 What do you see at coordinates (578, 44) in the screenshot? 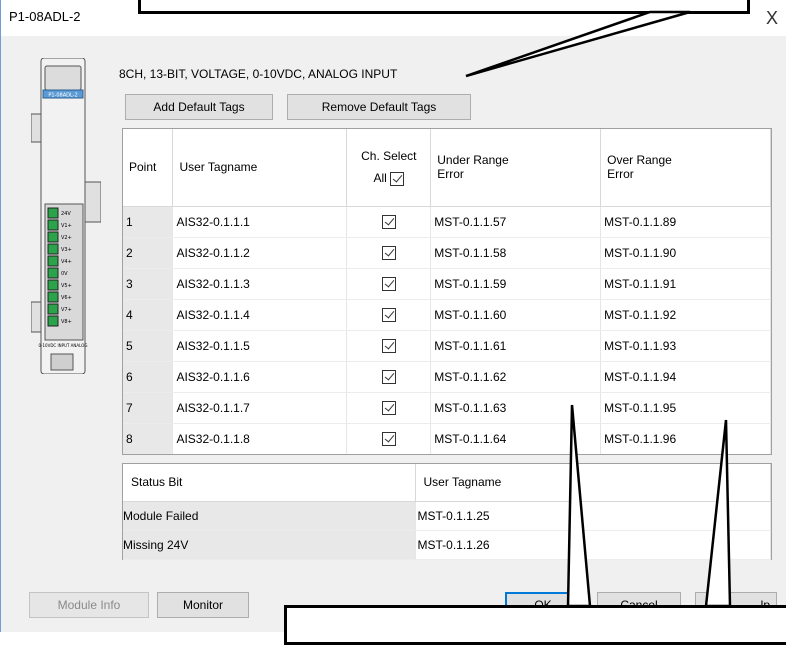
I see `top-callout-pointer` at bounding box center [578, 44].